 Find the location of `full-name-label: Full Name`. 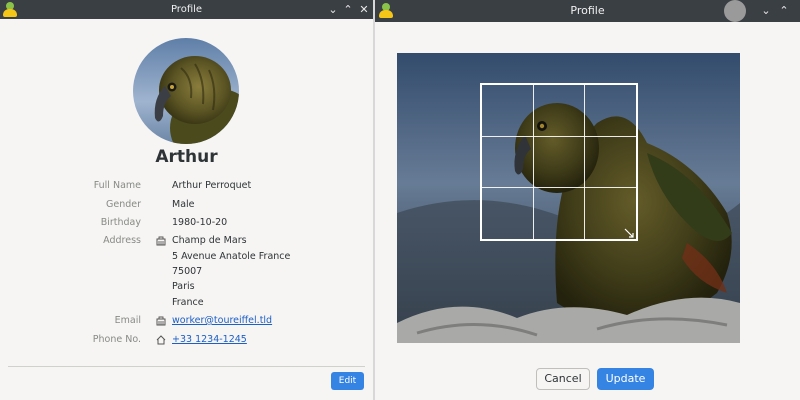

full-name-label: Full Name is located at coordinates (117, 185).